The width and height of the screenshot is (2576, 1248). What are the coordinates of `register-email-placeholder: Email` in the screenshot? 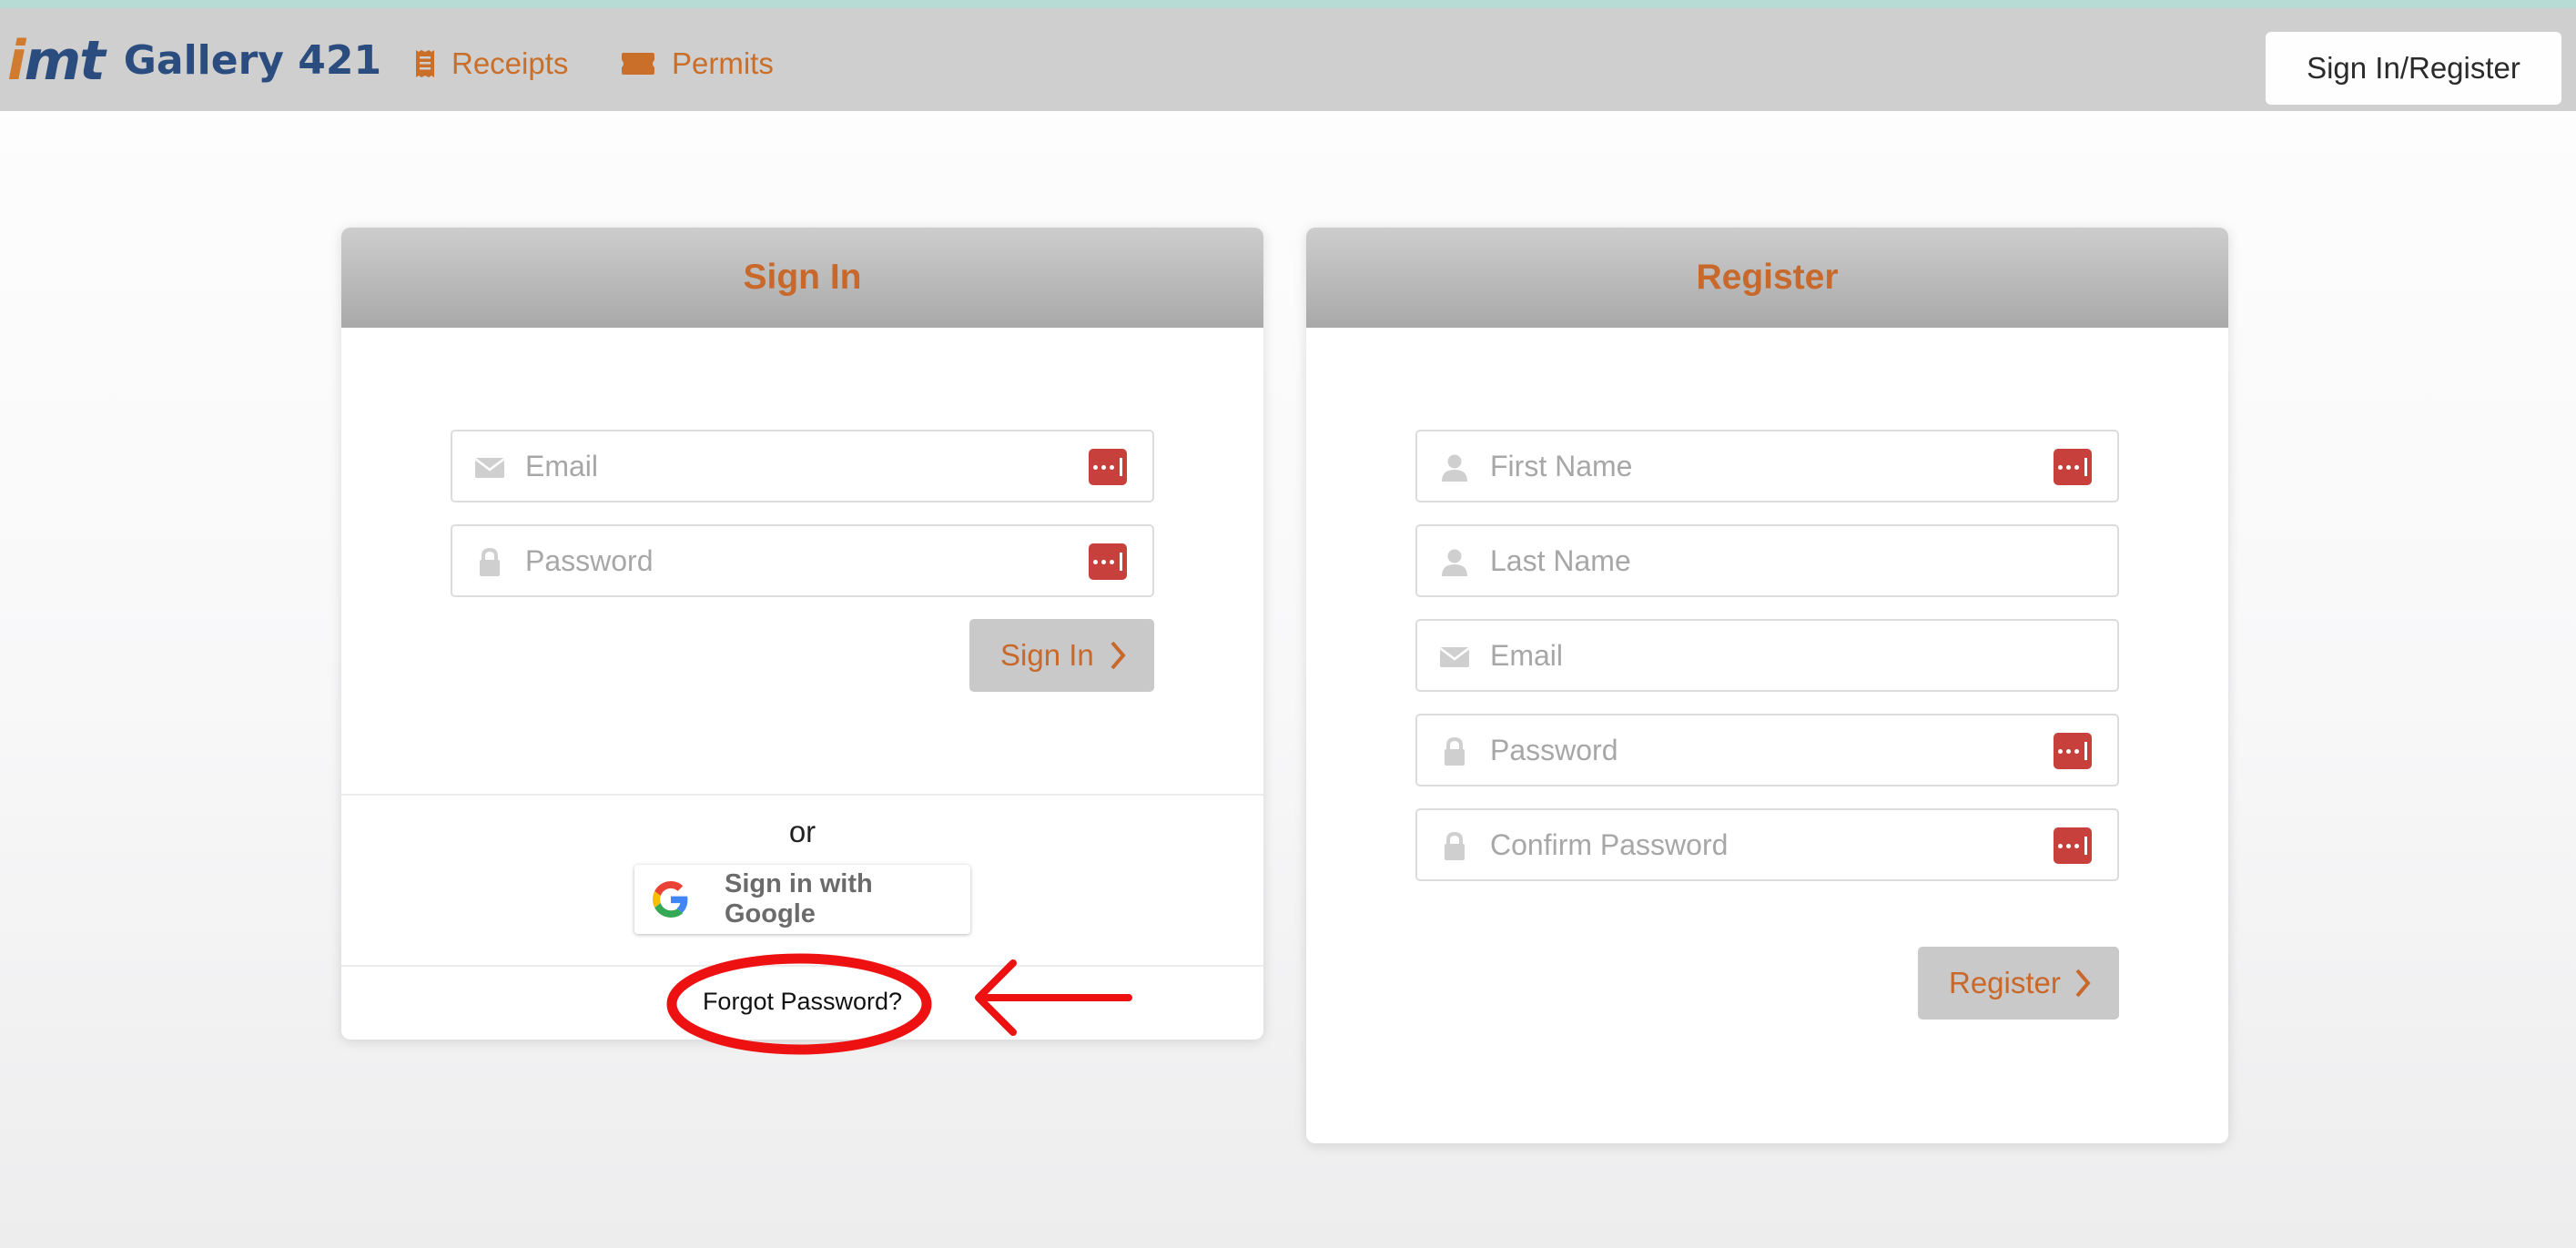 It's located at (1527, 655).